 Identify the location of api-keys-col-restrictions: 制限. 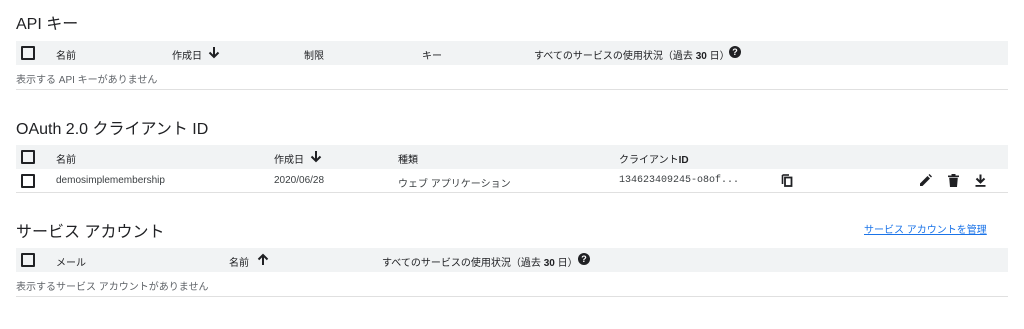
(314, 56).